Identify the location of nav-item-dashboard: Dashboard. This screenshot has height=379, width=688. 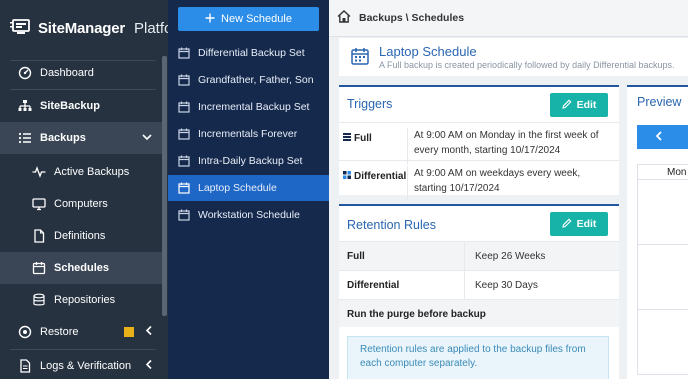
(81, 73).